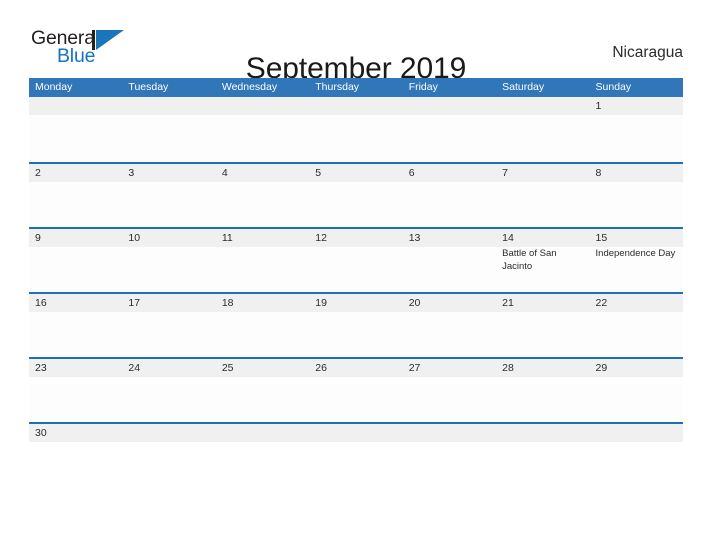 The width and height of the screenshot is (712, 550). I want to click on day-cell-21: 21, so click(542, 325).